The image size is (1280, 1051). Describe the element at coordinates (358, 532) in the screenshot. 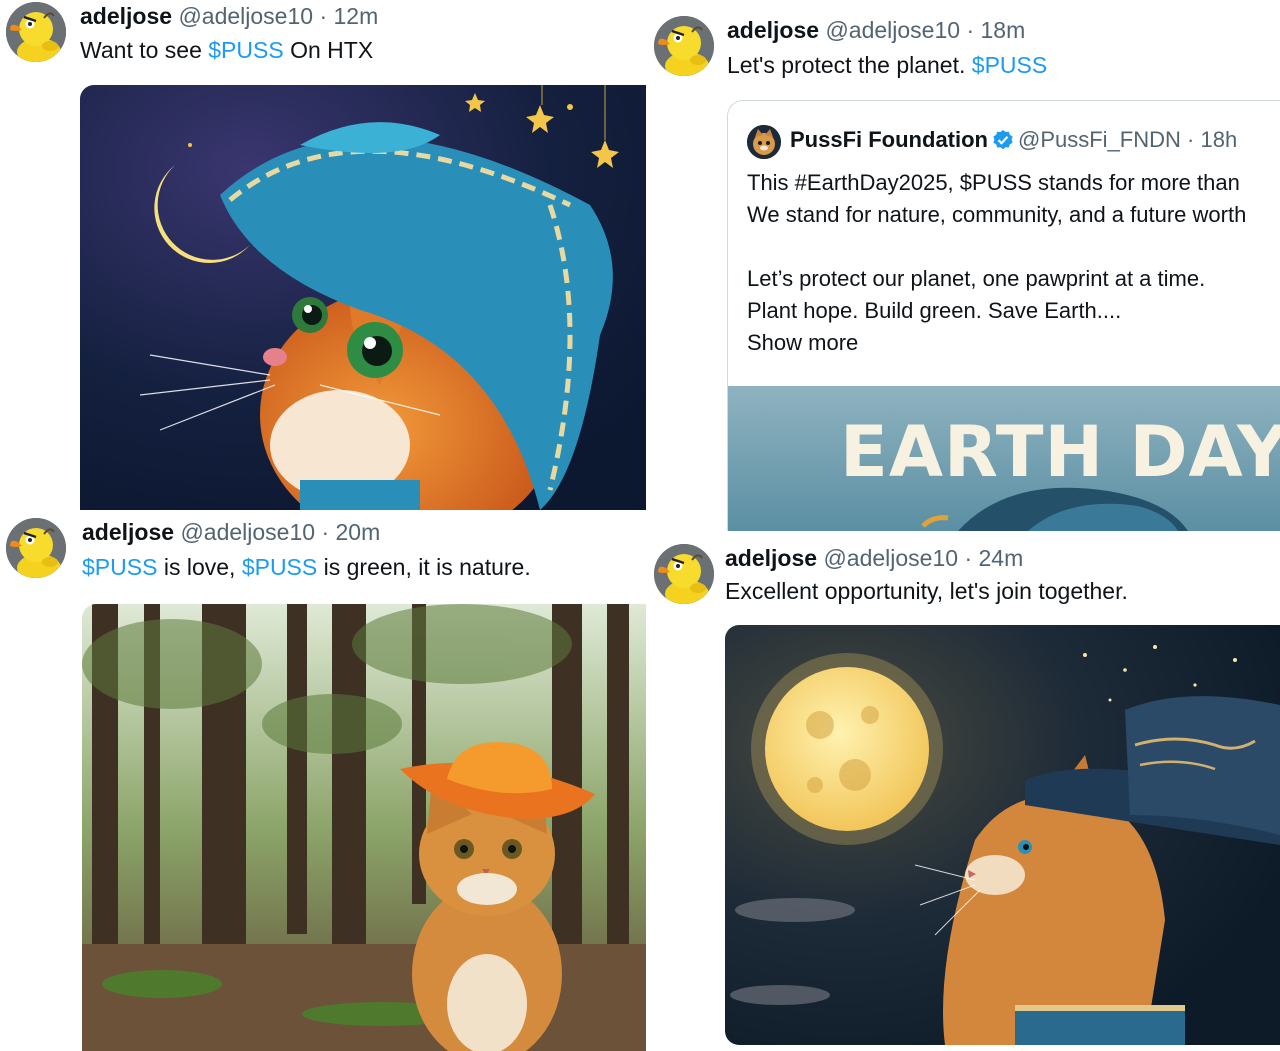

I see `timestamp: 20m` at that location.